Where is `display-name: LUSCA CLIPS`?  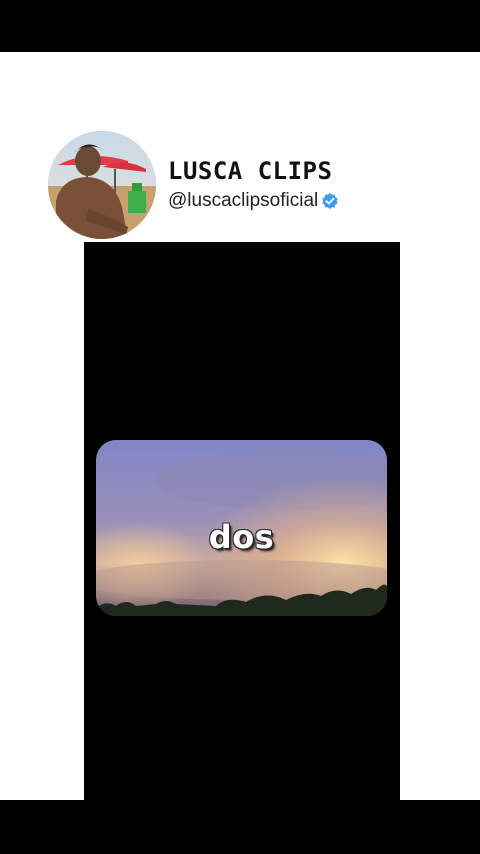 display-name: LUSCA CLIPS is located at coordinates (253, 171).